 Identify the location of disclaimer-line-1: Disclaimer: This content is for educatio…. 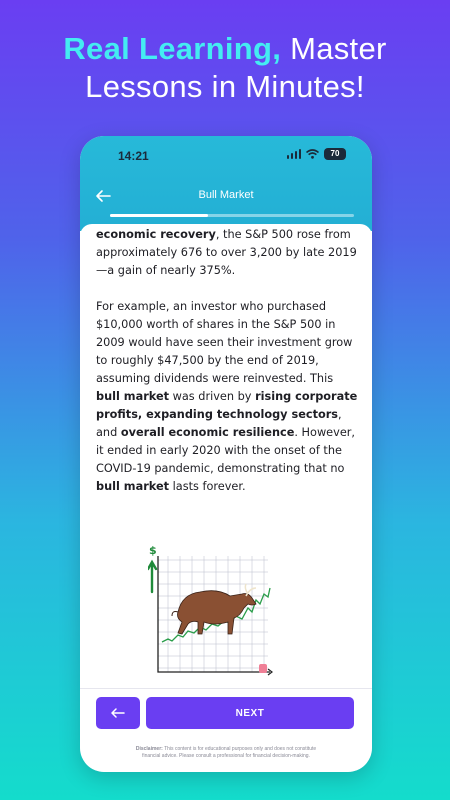
(226, 749).